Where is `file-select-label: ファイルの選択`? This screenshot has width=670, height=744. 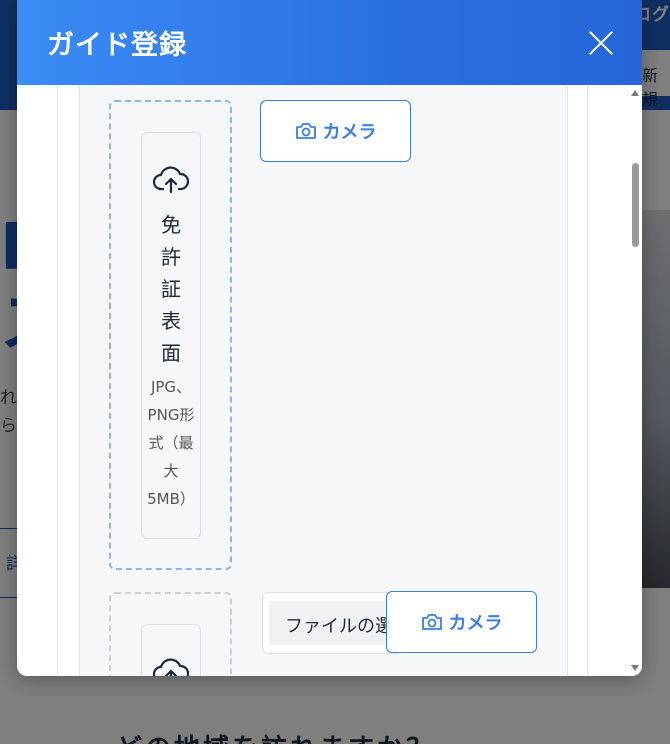 file-select-label: ファイルの選択 is located at coordinates (335, 623).